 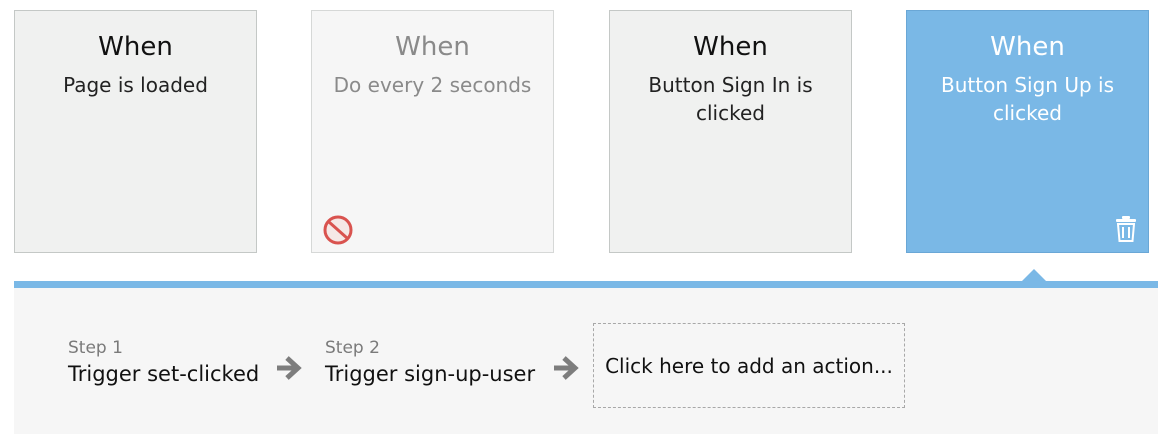 What do you see at coordinates (135, 131) in the screenshot?
I see `event-card-page-loaded: When Page is loaded` at bounding box center [135, 131].